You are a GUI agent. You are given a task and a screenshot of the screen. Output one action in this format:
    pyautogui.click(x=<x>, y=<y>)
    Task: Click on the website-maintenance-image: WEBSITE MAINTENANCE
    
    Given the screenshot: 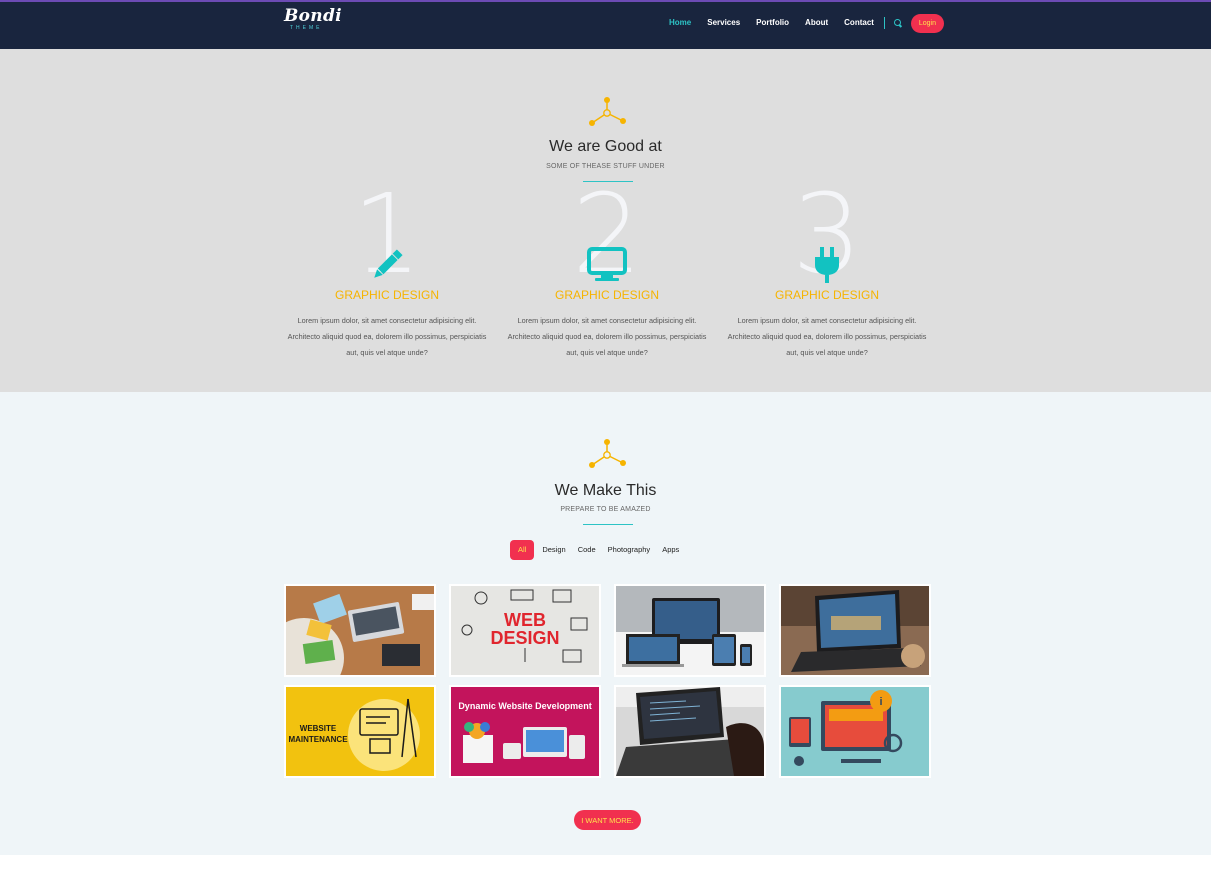 What is the action you would take?
    pyautogui.click(x=360, y=731)
    